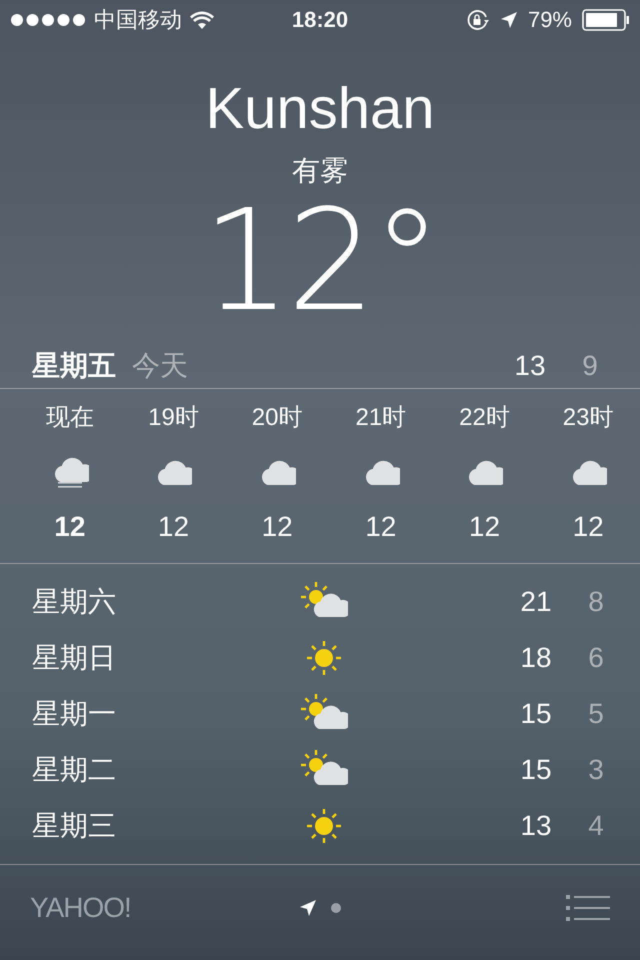 The height and width of the screenshot is (960, 640). I want to click on yahoo-logo: YAHOO!, so click(175, 908).